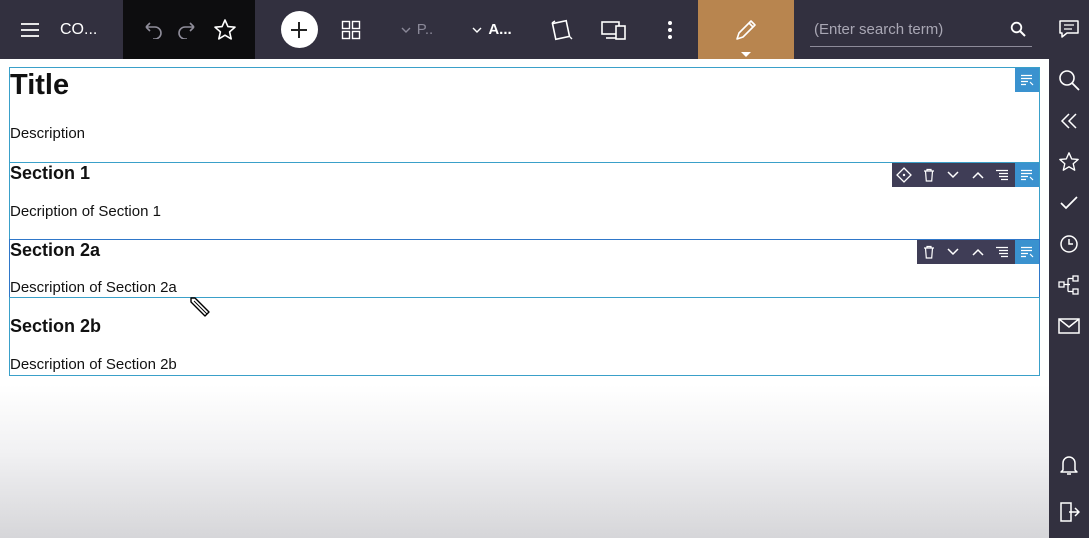  I want to click on more-vertical-icon, so click(670, 29).